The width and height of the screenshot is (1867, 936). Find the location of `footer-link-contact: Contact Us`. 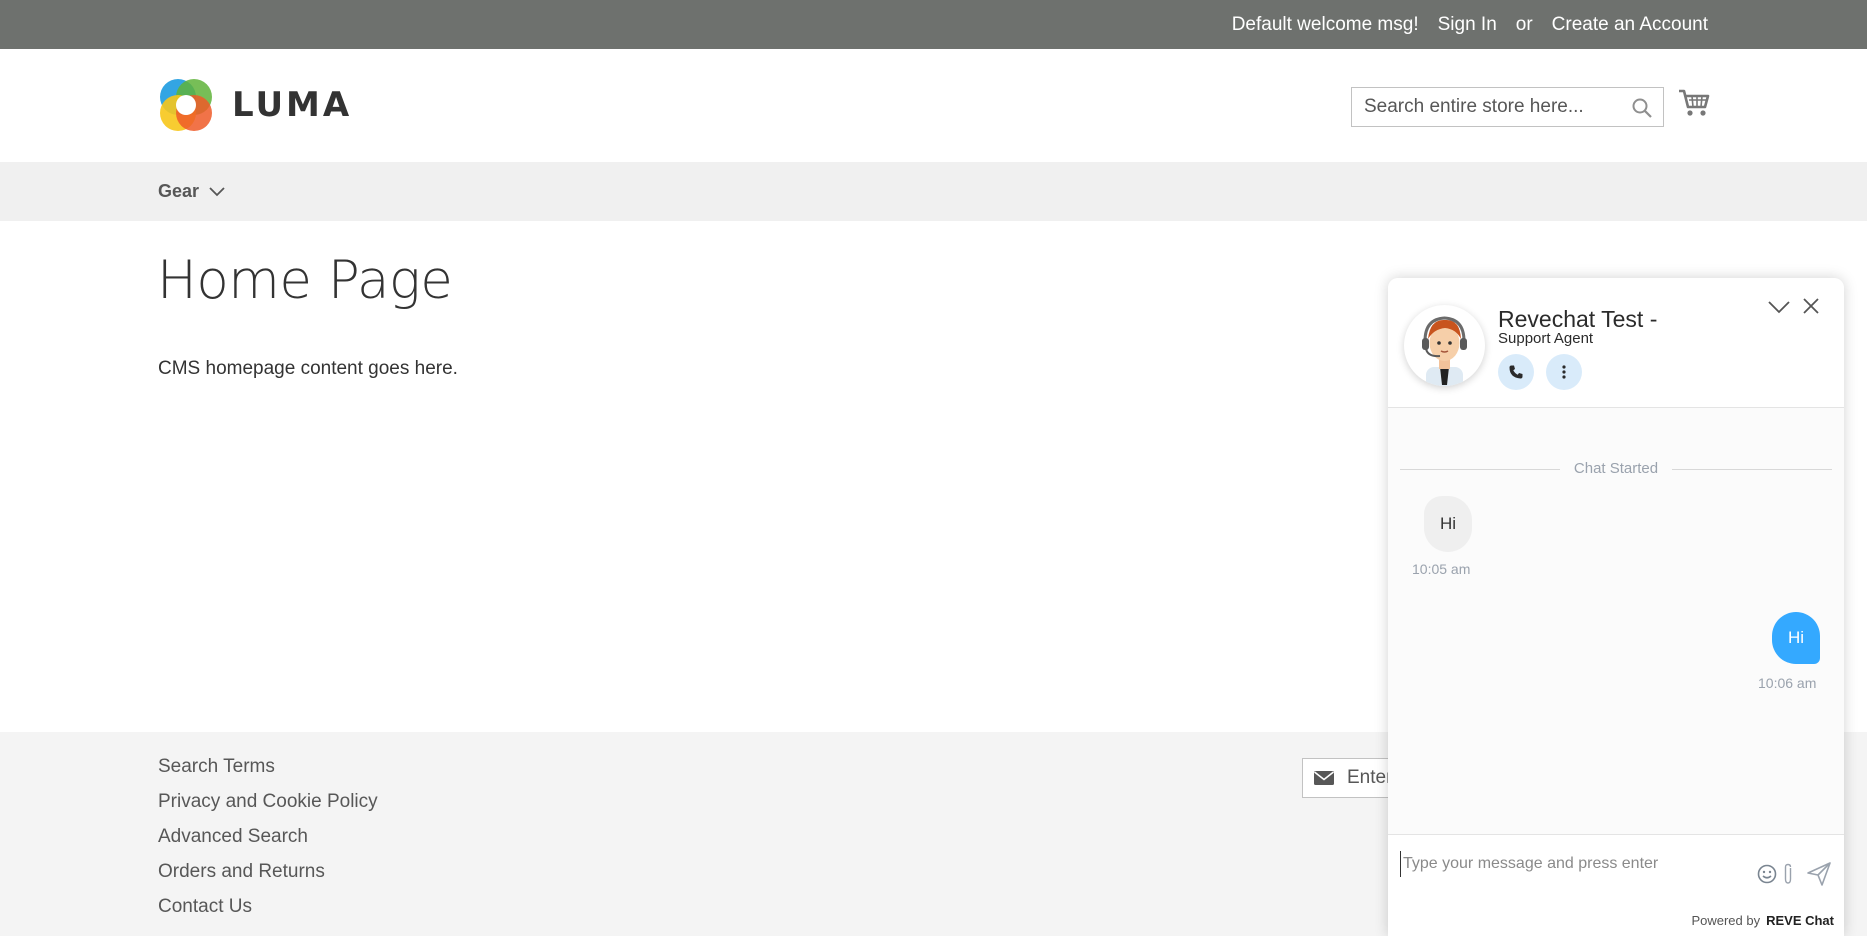

footer-link-contact: Contact Us is located at coordinates (268, 907).